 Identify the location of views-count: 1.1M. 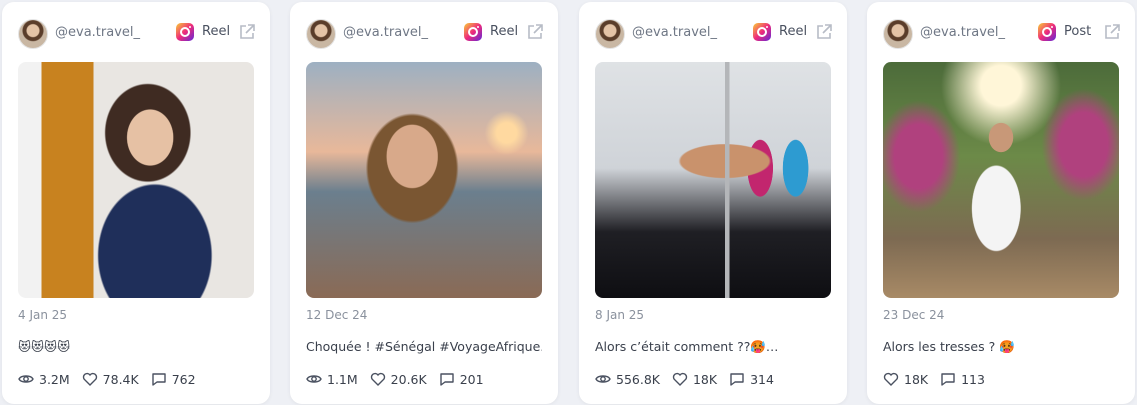
(342, 379).